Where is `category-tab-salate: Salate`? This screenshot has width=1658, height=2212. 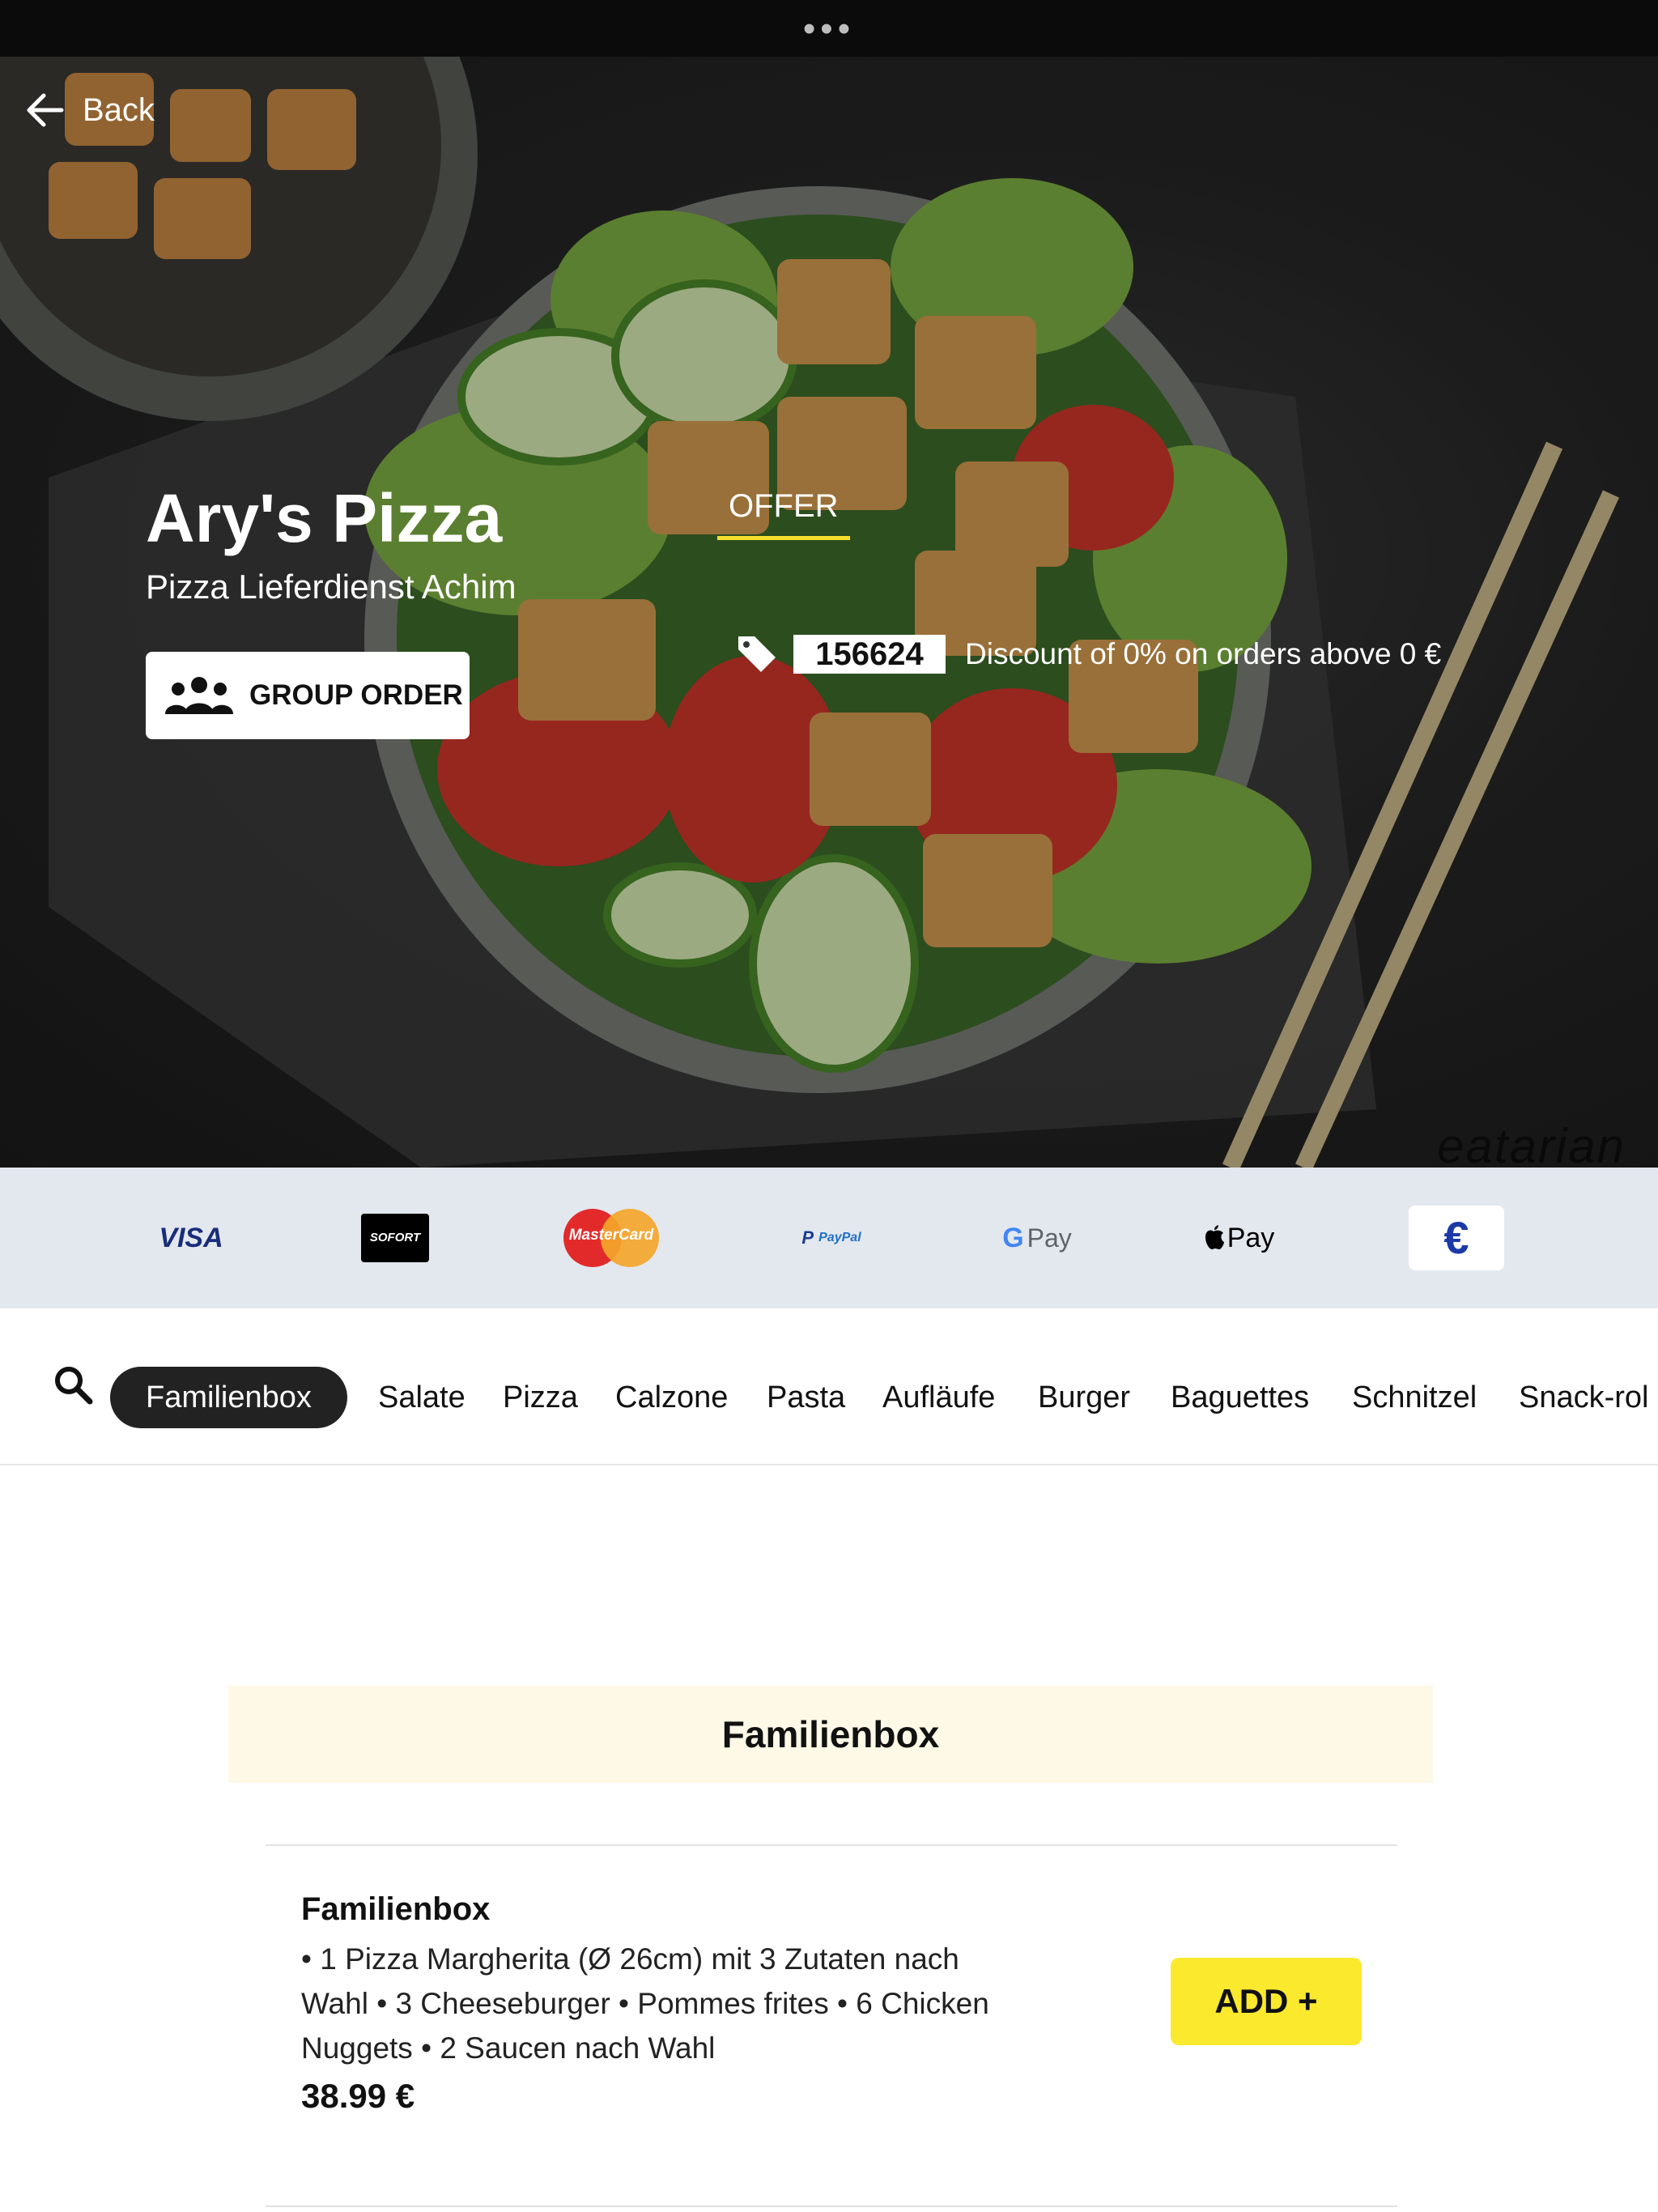 category-tab-salate: Salate is located at coordinates (422, 1398).